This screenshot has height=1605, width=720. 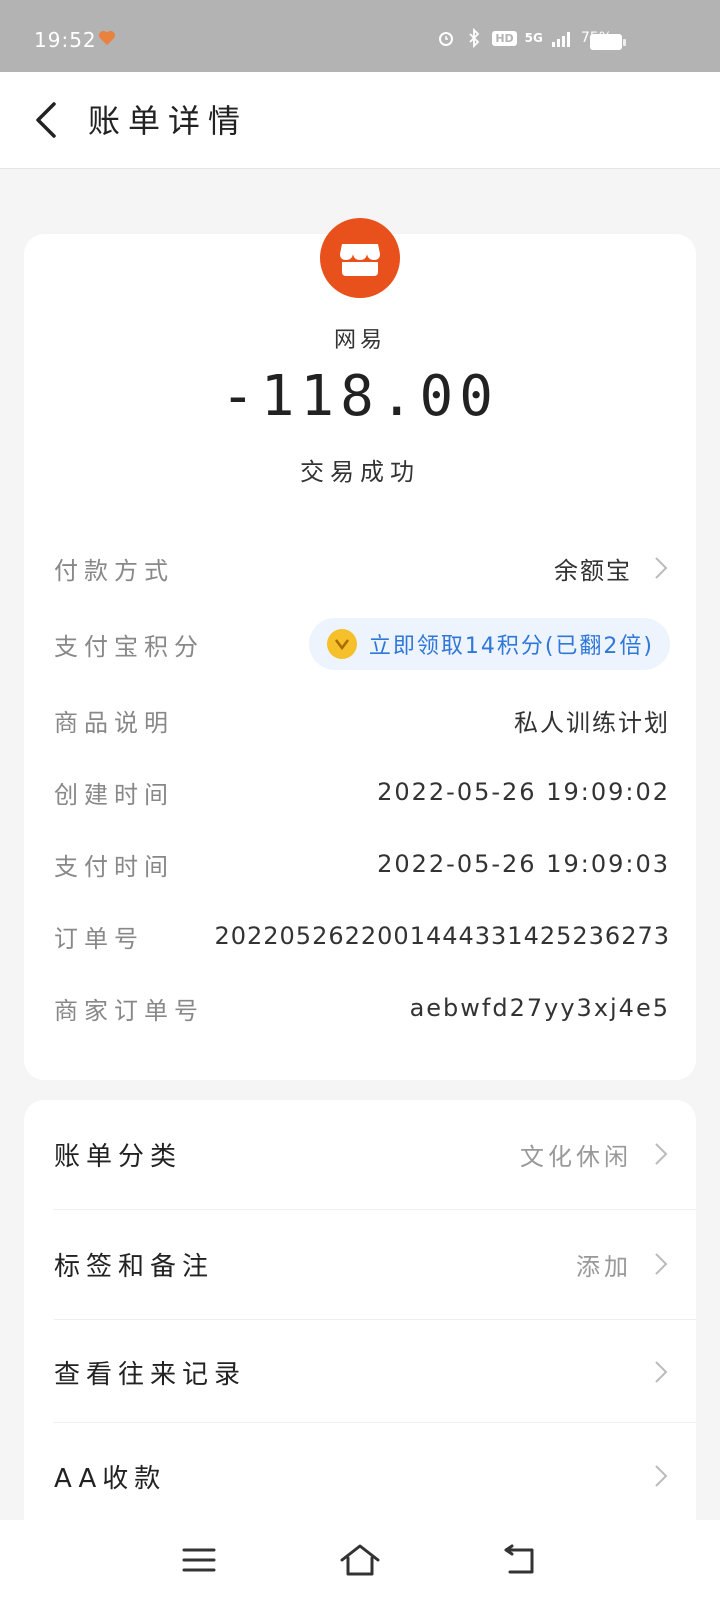 I want to click on product-desc-value: 私人训练计划, so click(x=592, y=722).